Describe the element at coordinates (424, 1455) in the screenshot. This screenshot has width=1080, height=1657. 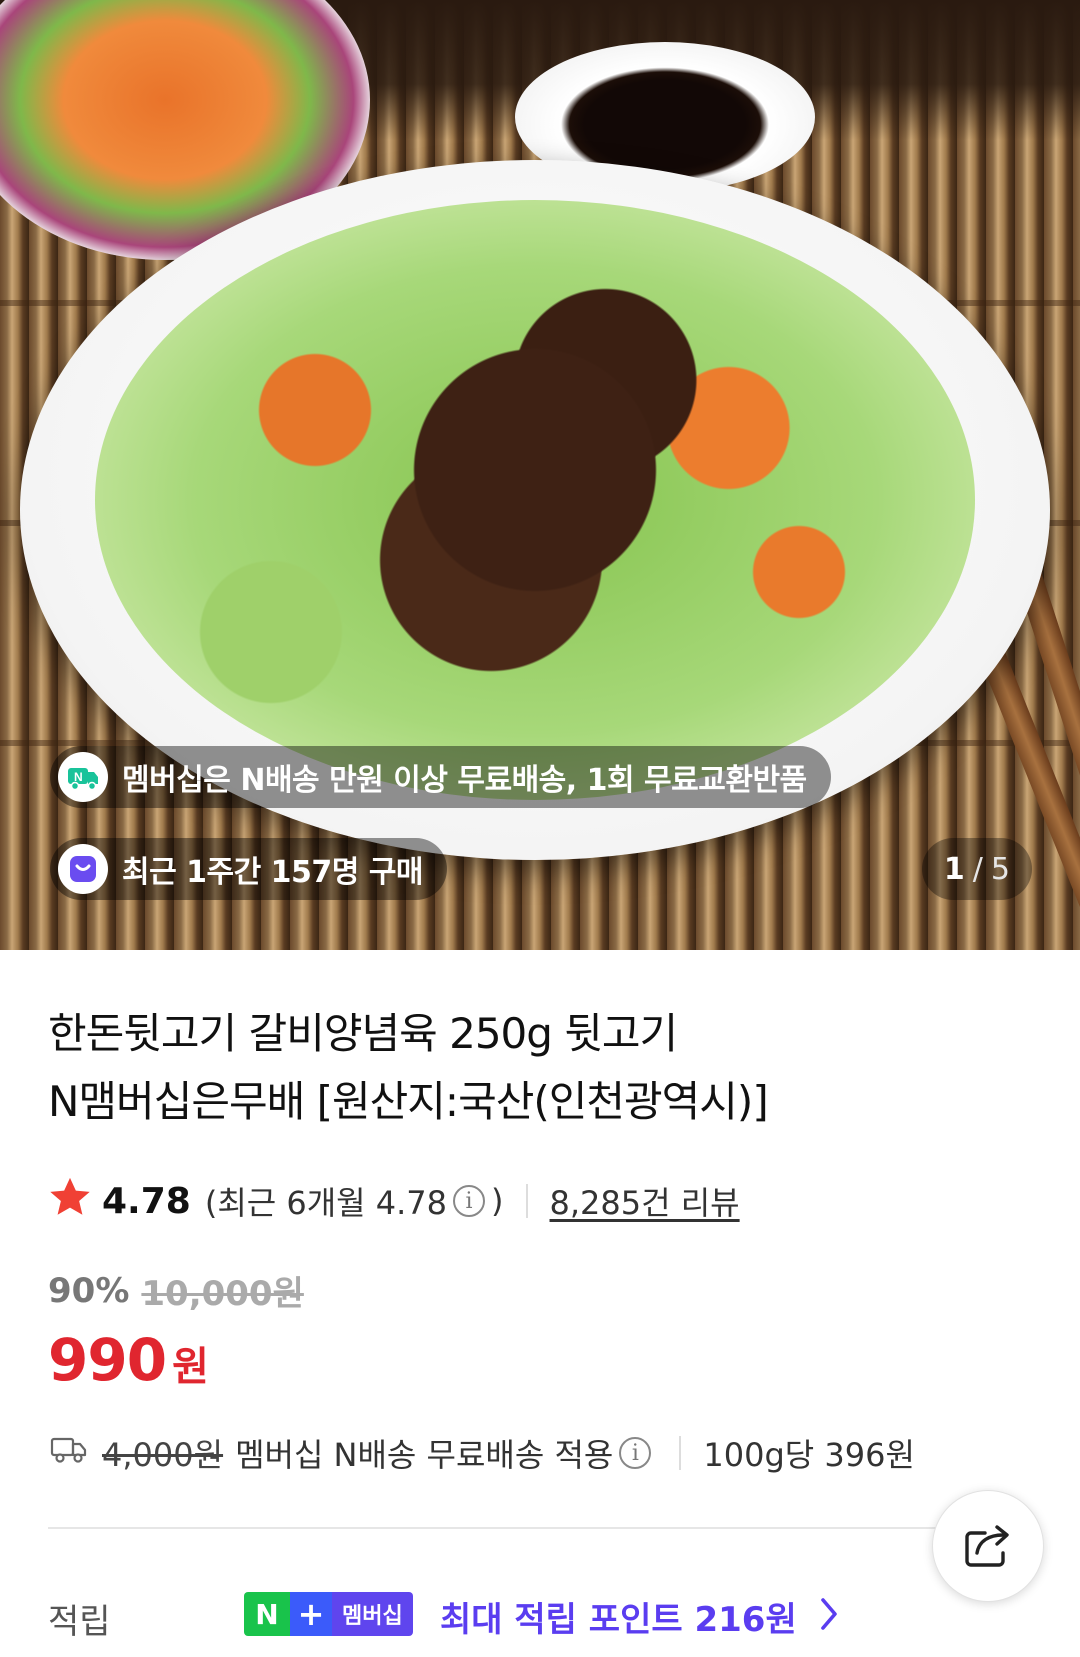
I see `shipping-note: 멤버십 N배송 무료배송 적용` at that location.